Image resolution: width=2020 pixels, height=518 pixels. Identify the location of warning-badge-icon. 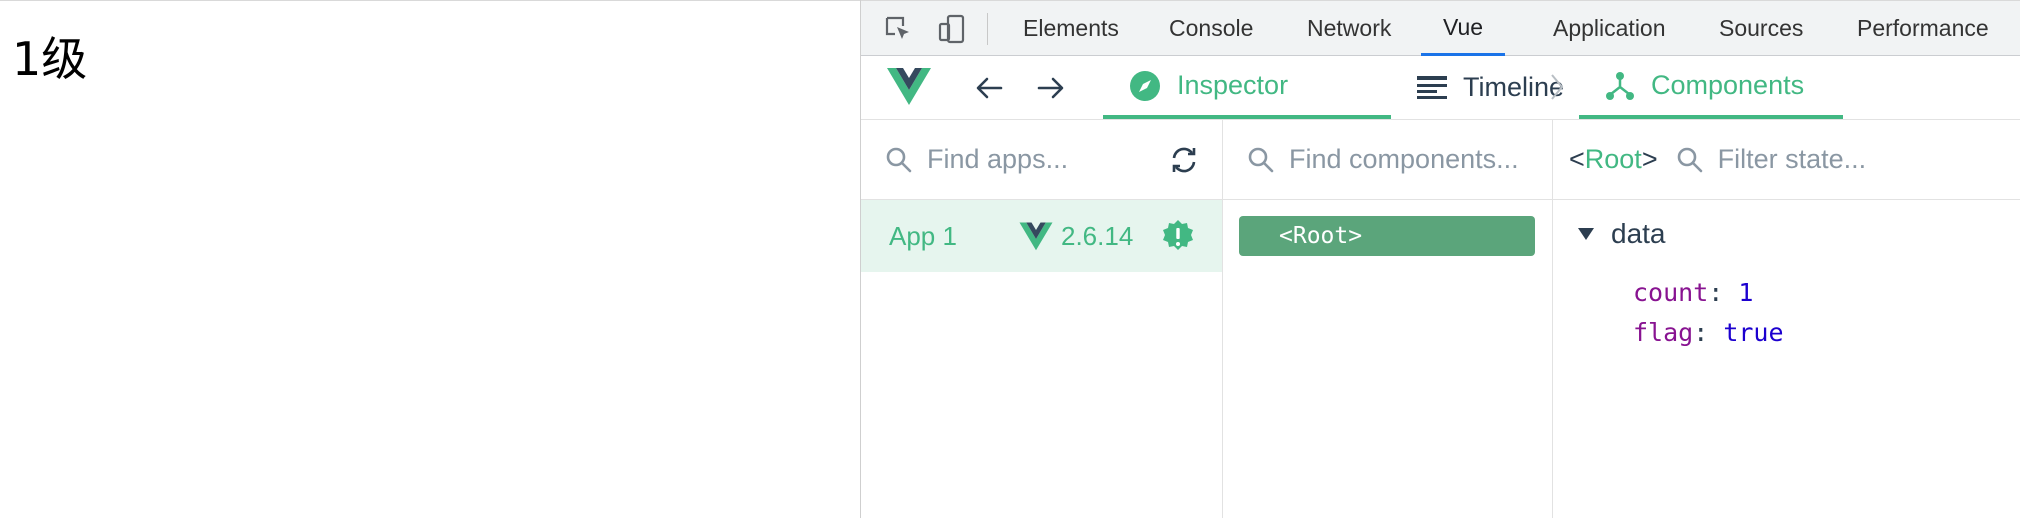
(1178, 239).